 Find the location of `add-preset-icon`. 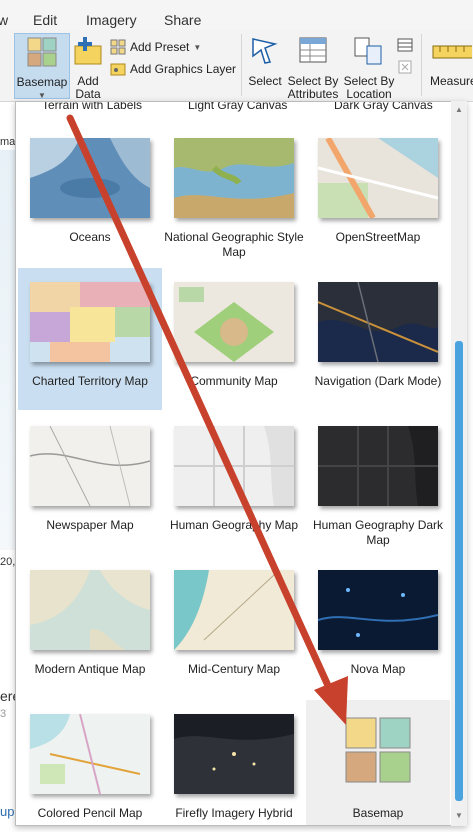

add-preset-icon is located at coordinates (118, 47).